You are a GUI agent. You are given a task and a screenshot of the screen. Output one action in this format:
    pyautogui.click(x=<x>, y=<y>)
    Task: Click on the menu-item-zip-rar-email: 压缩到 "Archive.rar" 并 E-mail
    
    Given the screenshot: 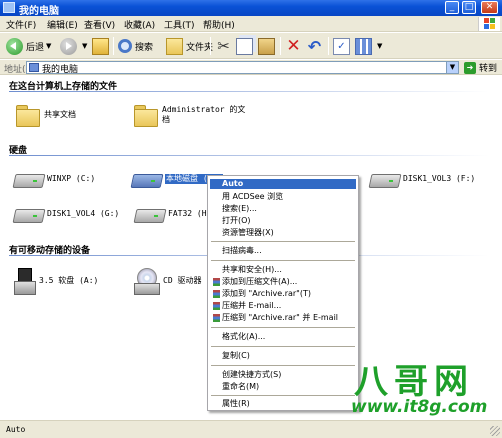 What is the action you would take?
    pyautogui.click(x=283, y=318)
    